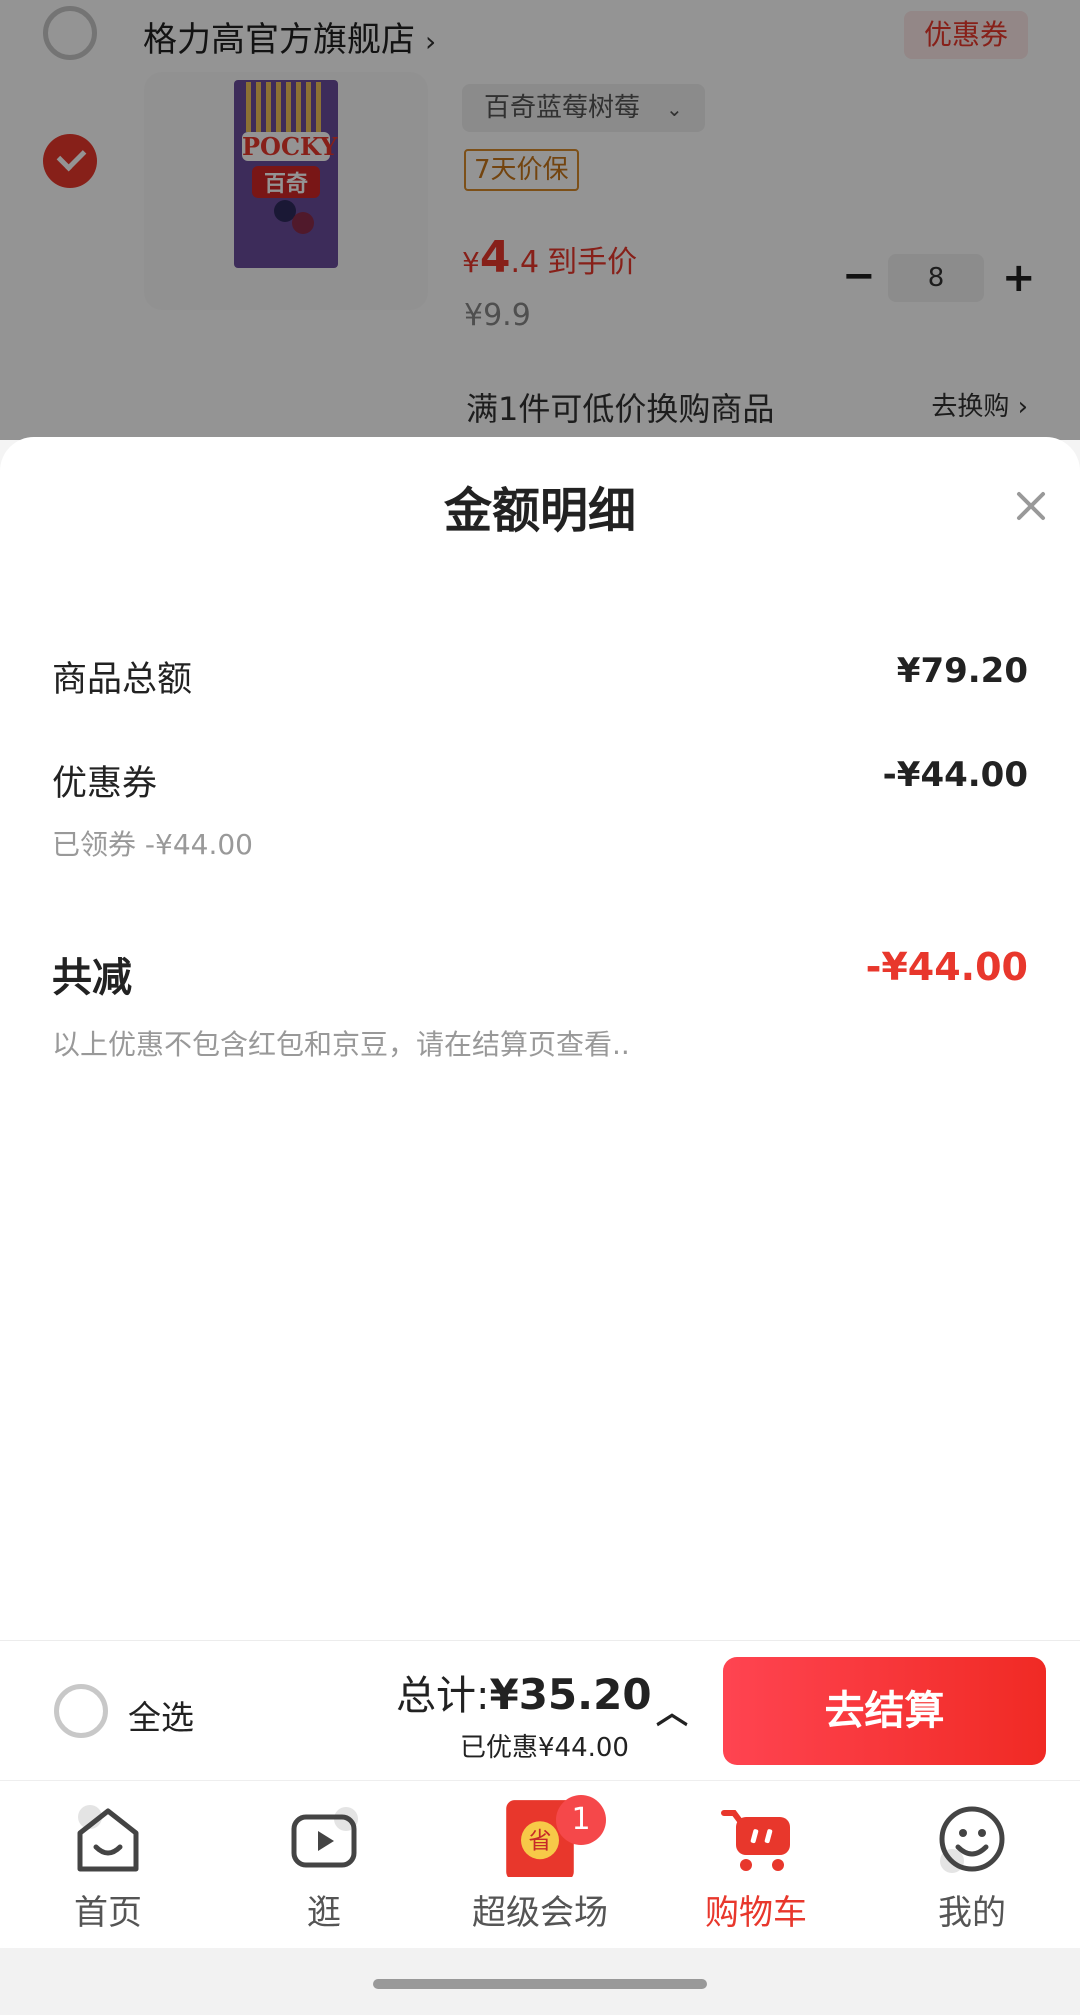 Image resolution: width=1080 pixels, height=2015 pixels. Describe the element at coordinates (884, 1711) in the screenshot. I see `checkout-button: 去结算` at that location.